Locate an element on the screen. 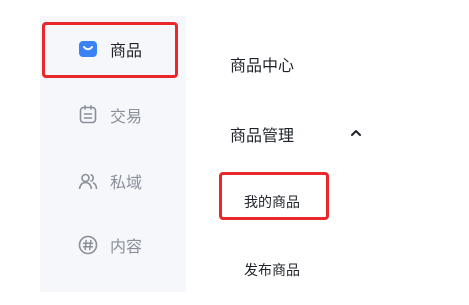 The height and width of the screenshot is (305, 469). submenu-goods-center: 商品中心 is located at coordinates (262, 64).